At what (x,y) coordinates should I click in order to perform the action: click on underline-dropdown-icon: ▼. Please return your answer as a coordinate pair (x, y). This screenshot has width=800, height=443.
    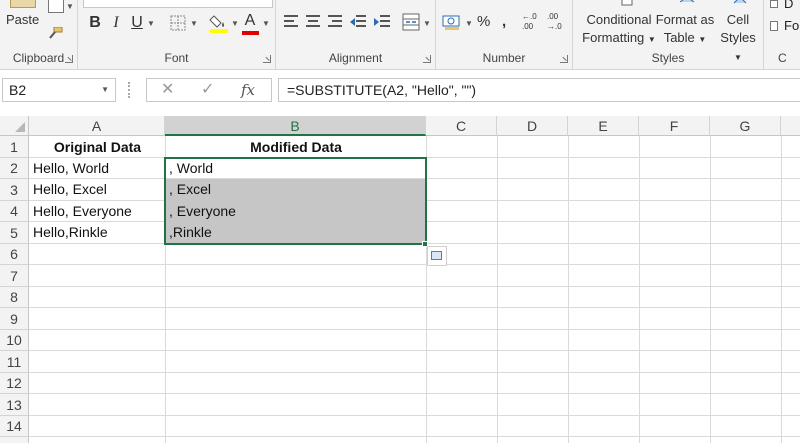
    Looking at the image, I should click on (151, 23).